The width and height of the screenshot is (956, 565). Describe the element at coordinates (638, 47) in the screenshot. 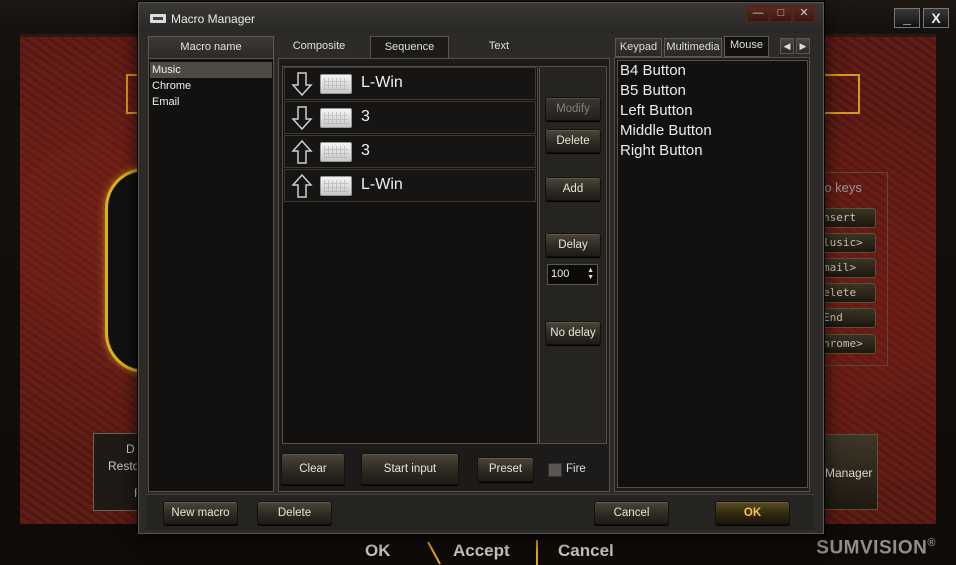

I see `tab-keypad: Keypad` at that location.